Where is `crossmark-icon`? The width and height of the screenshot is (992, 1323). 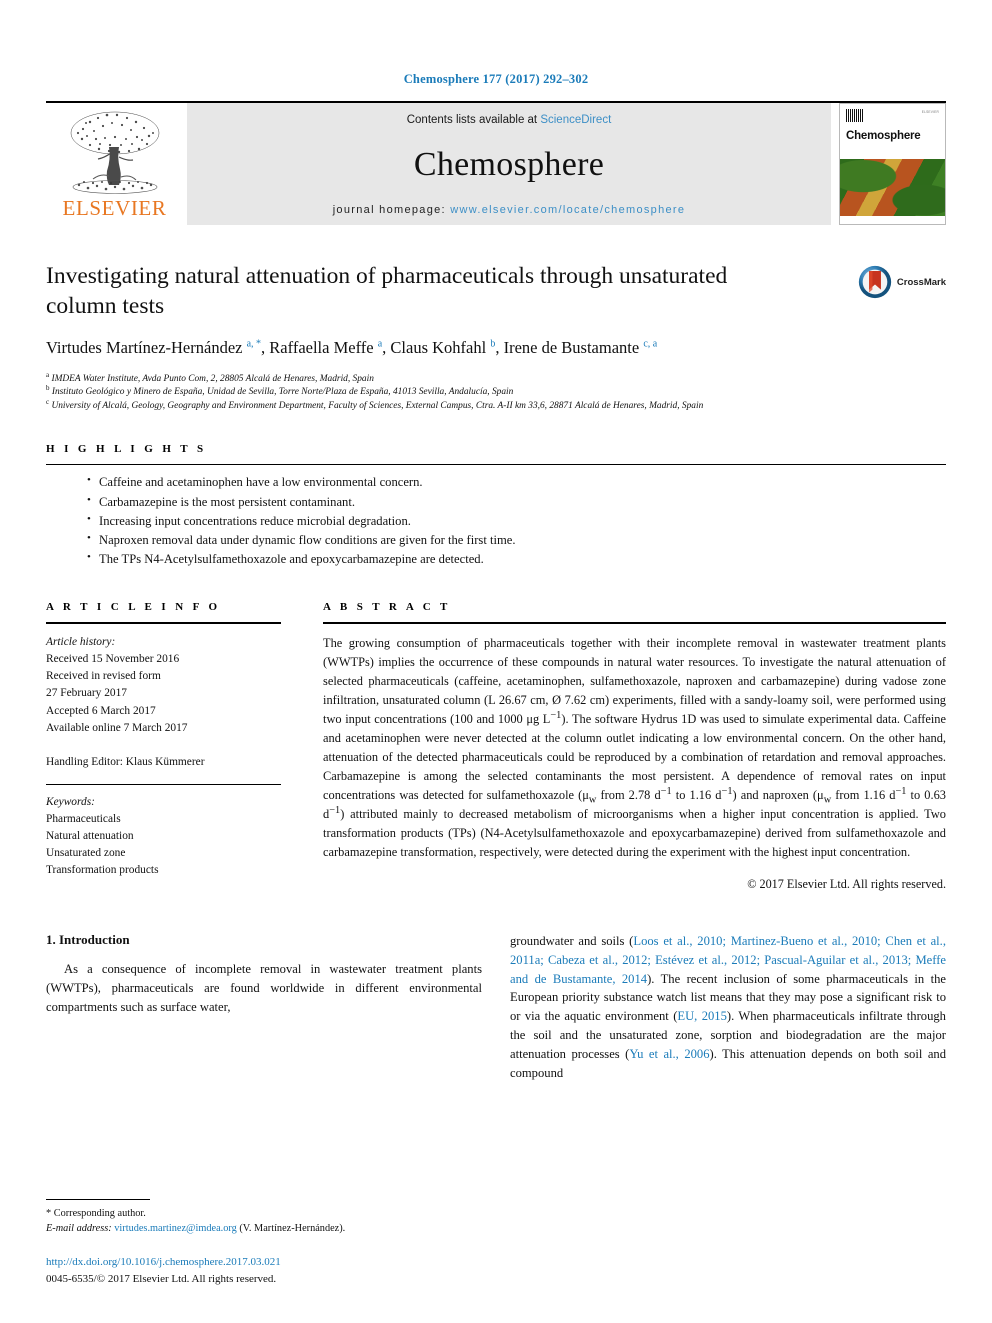 crossmark-icon is located at coordinates (875, 282).